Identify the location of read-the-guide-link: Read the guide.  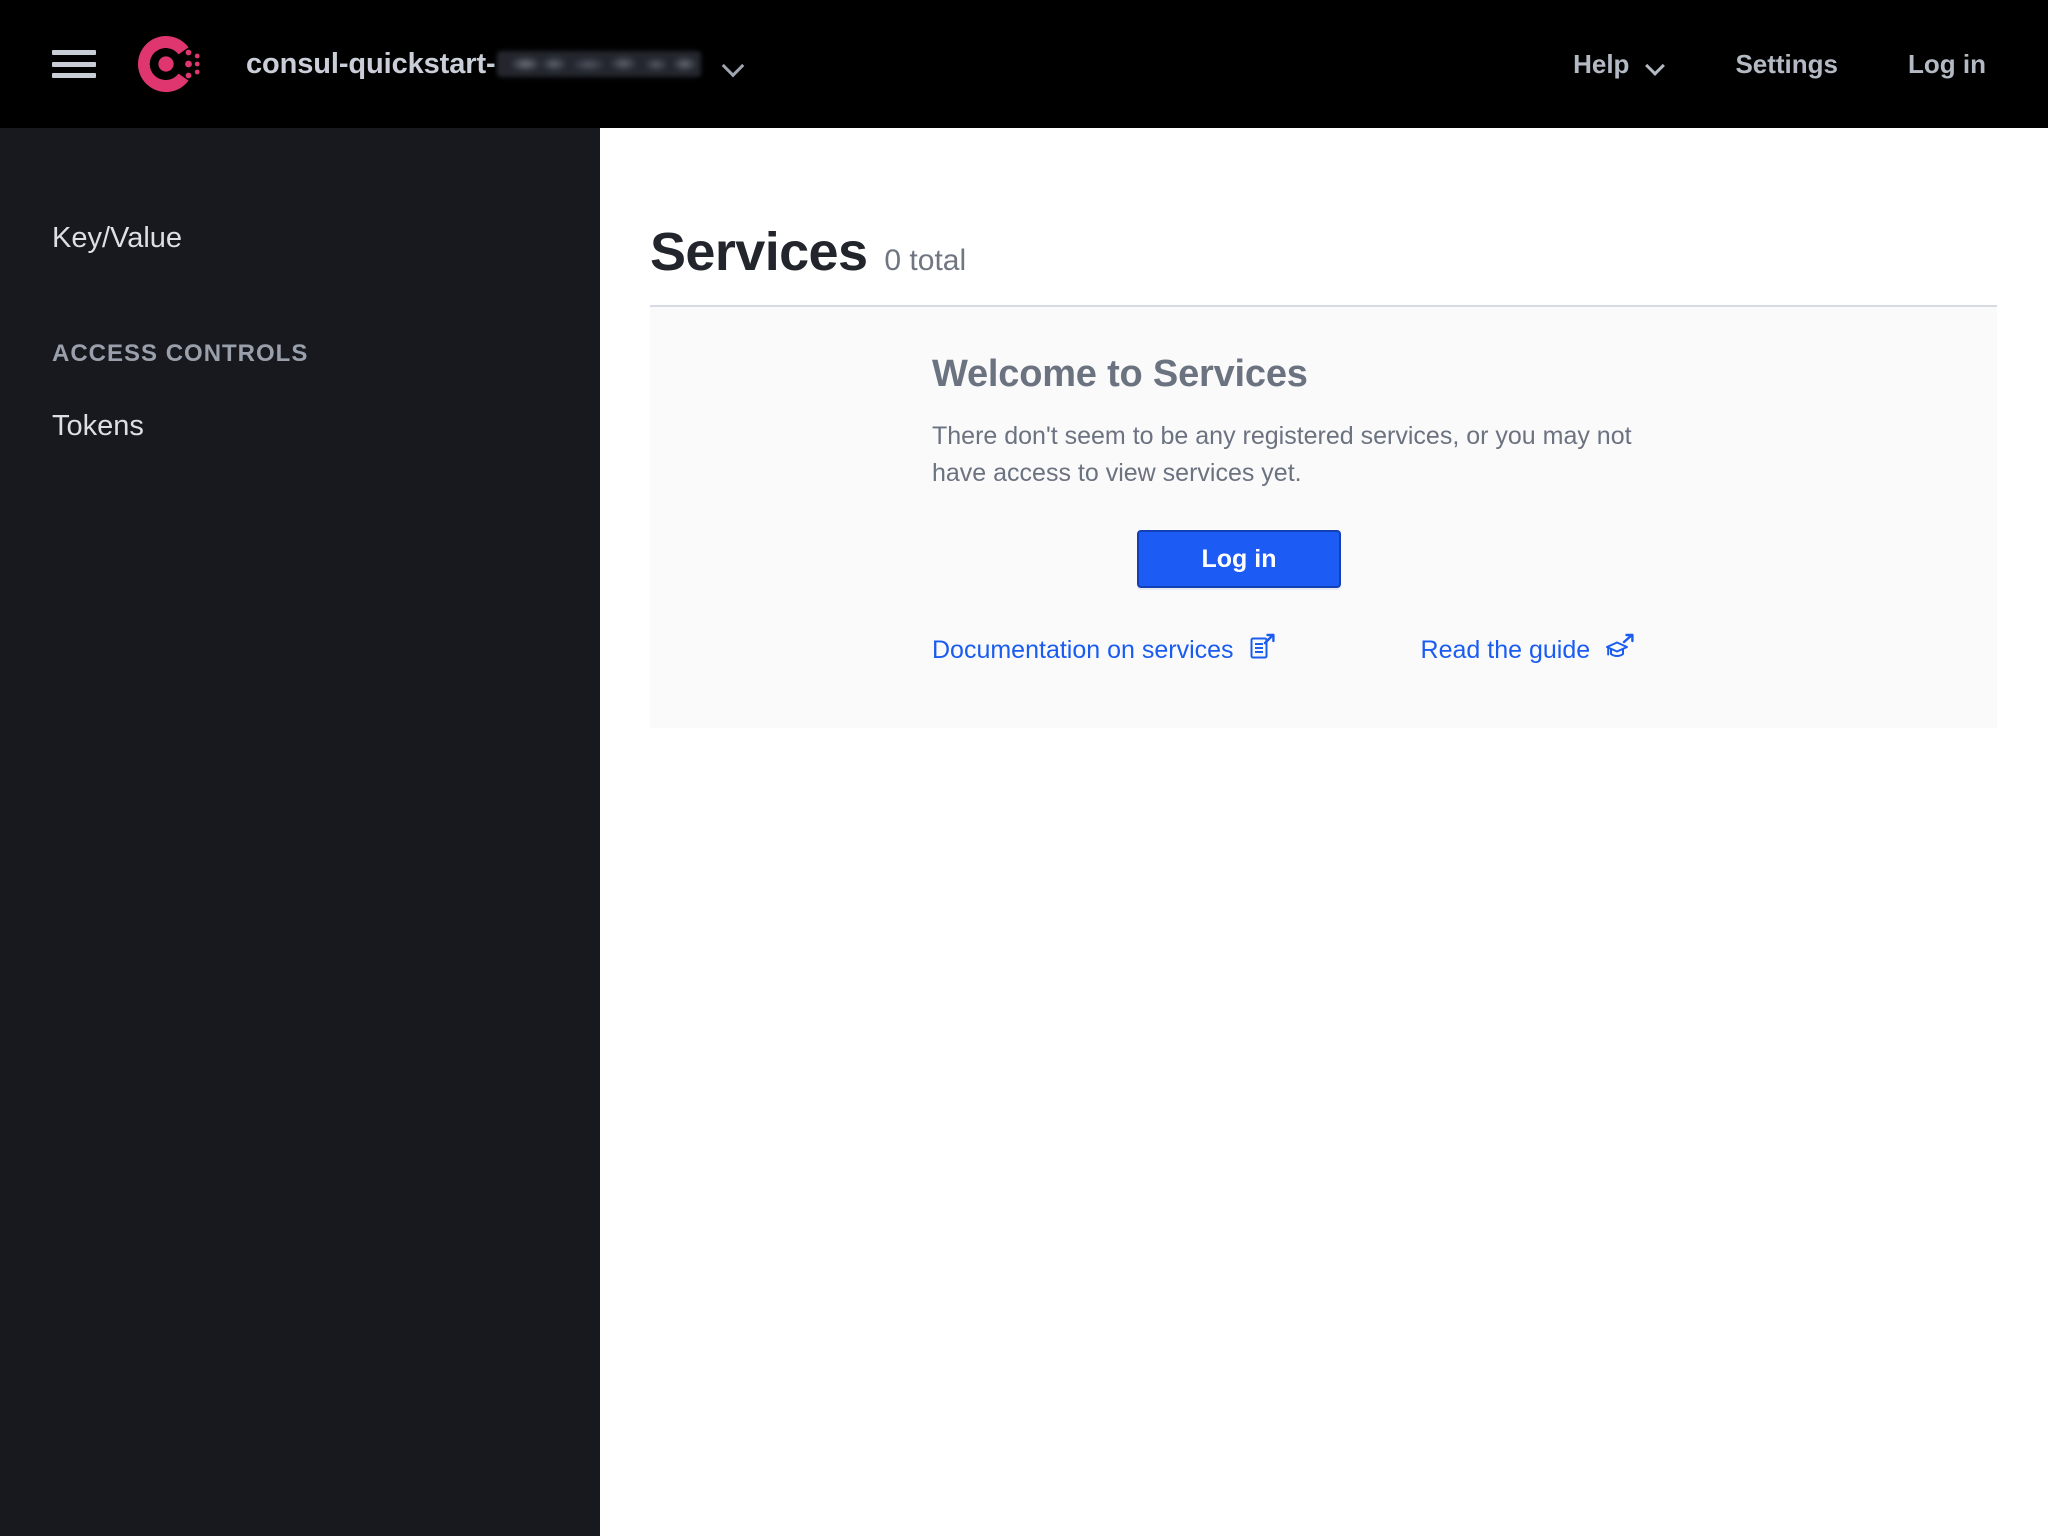
(1528, 650).